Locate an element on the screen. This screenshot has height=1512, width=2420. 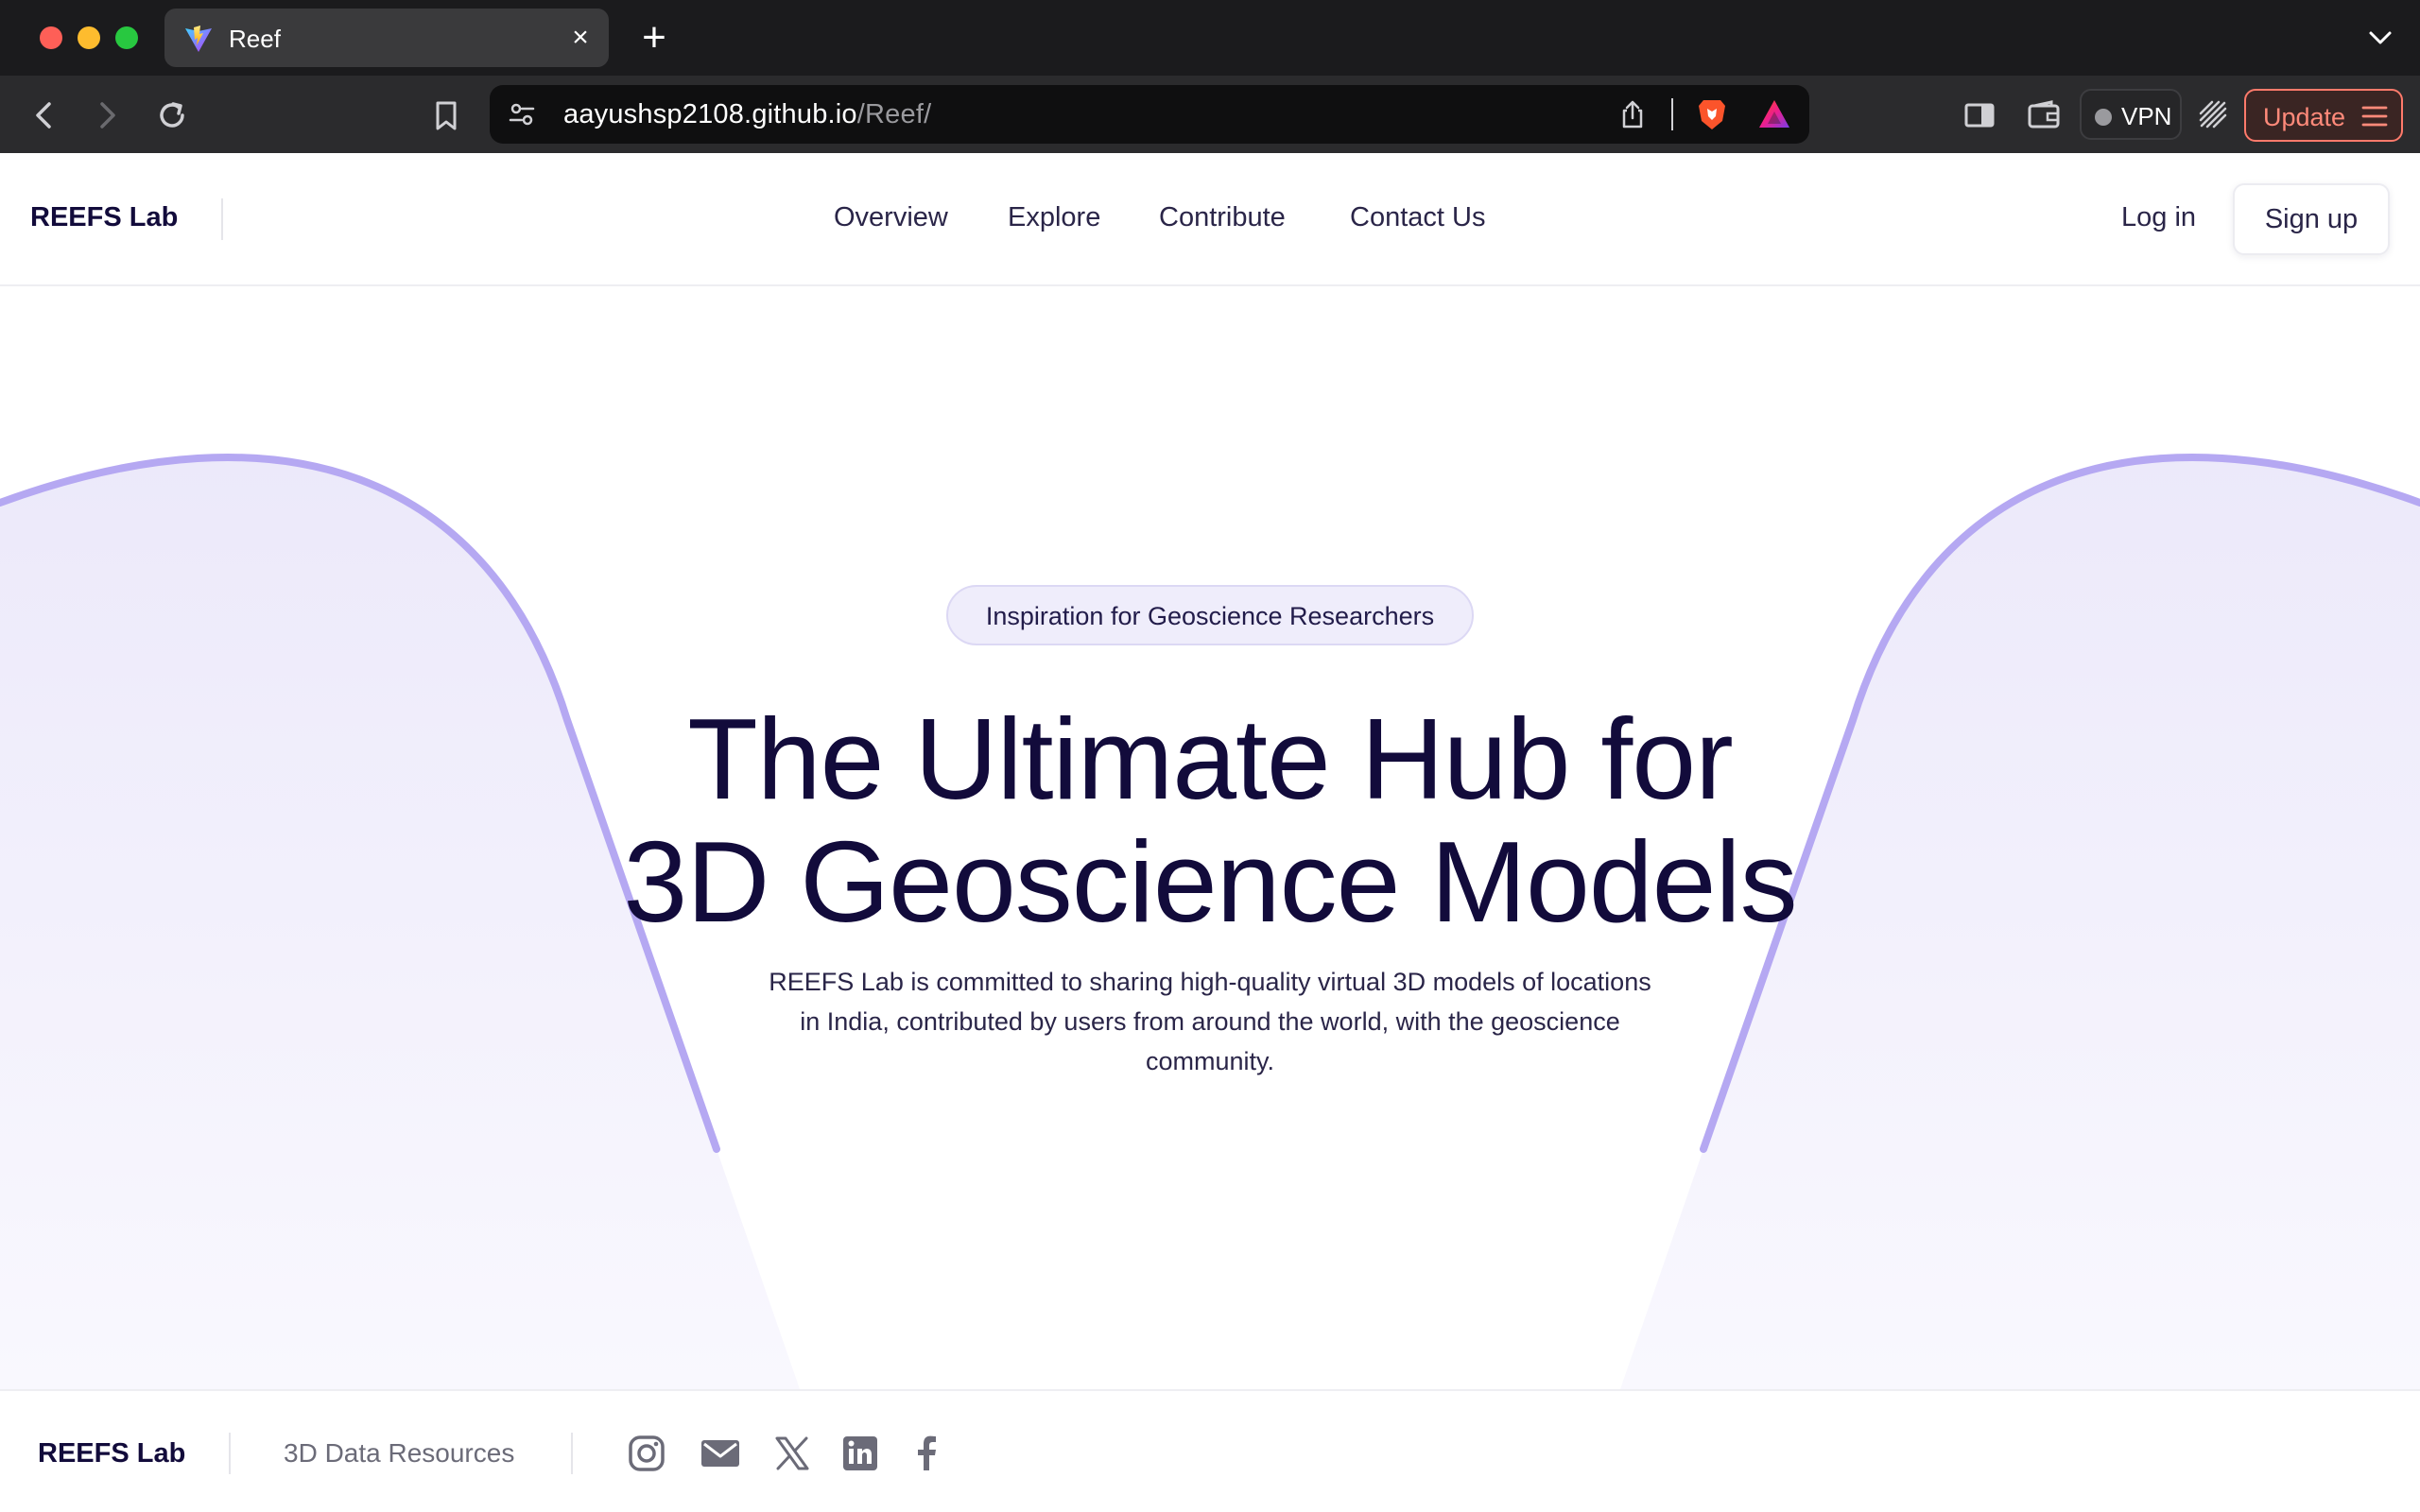
browser-tab: Reef × is located at coordinates (386, 38).